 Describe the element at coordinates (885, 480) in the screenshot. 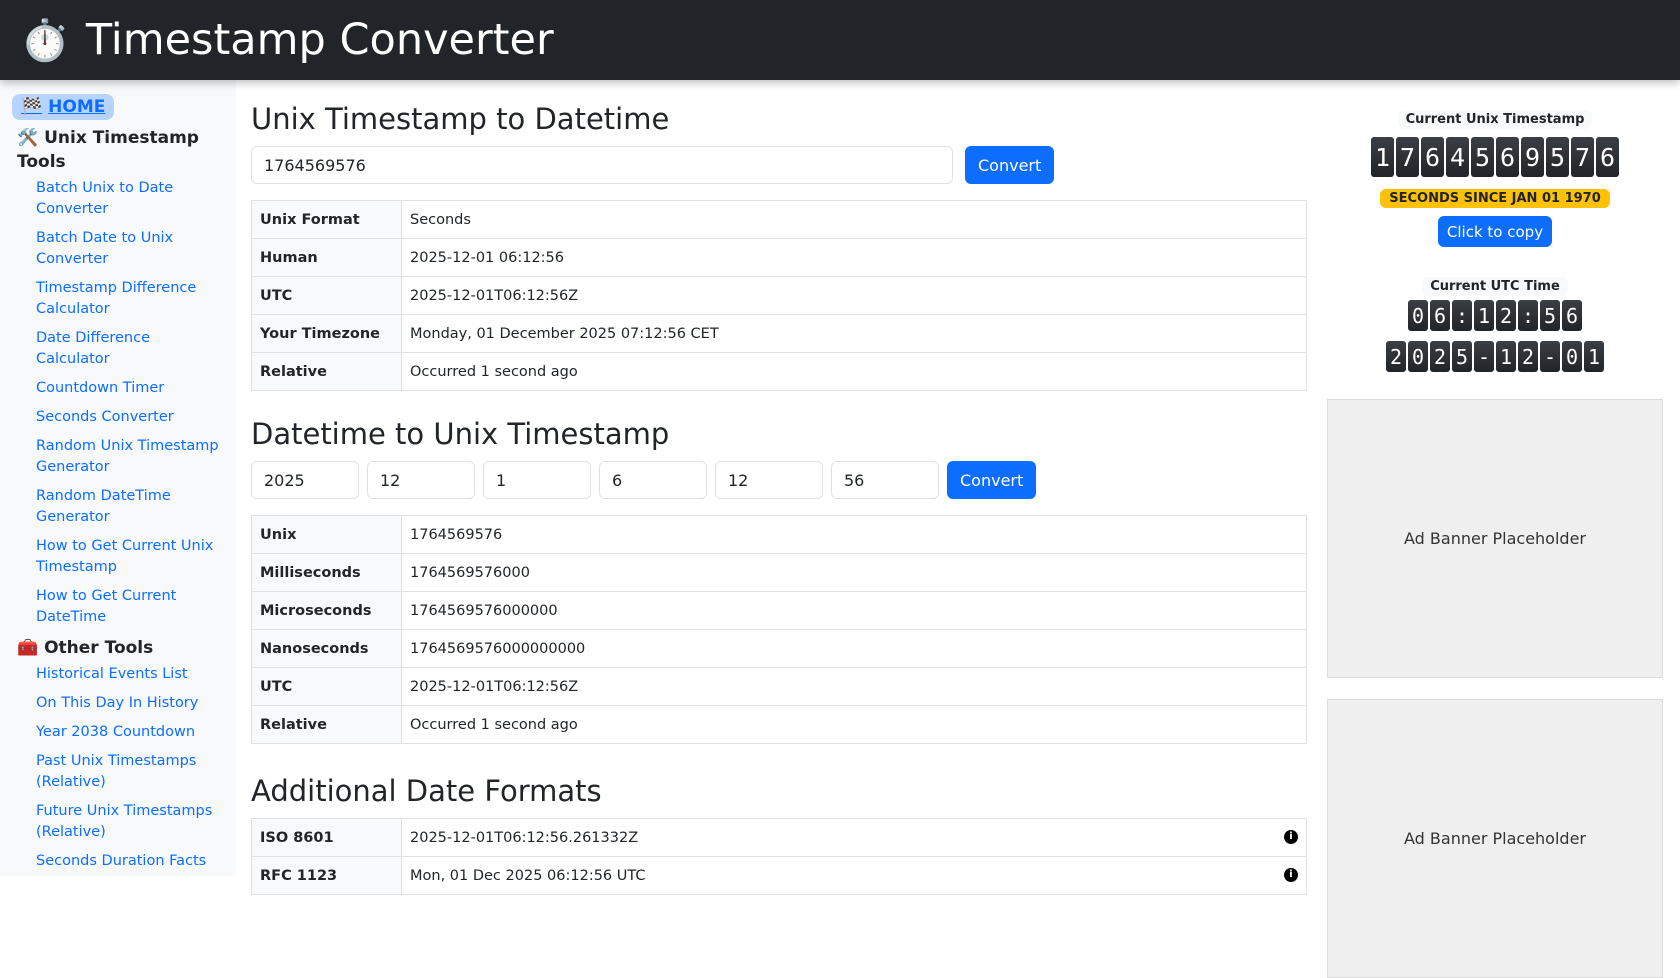

I see `second-input: 56` at that location.